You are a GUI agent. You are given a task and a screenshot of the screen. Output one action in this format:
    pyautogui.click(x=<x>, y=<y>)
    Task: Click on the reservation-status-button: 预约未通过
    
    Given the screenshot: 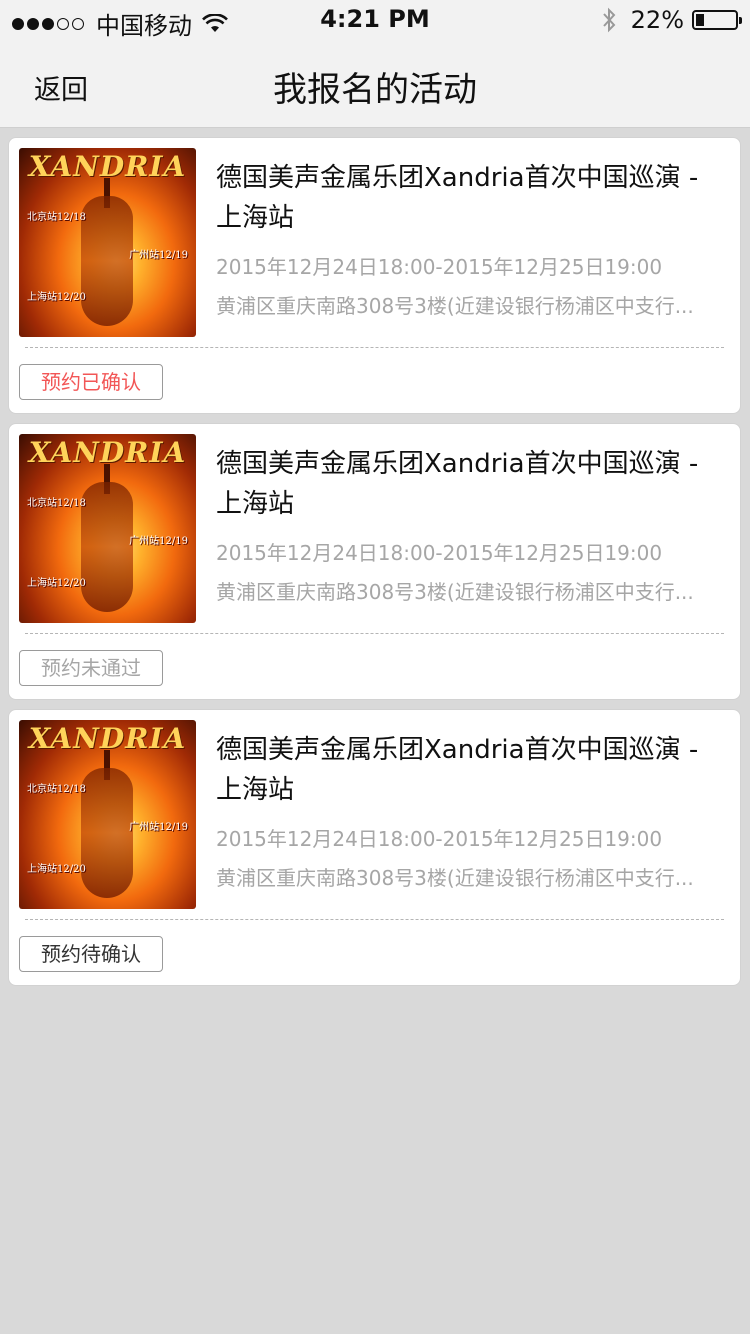 What is the action you would take?
    pyautogui.click(x=91, y=668)
    